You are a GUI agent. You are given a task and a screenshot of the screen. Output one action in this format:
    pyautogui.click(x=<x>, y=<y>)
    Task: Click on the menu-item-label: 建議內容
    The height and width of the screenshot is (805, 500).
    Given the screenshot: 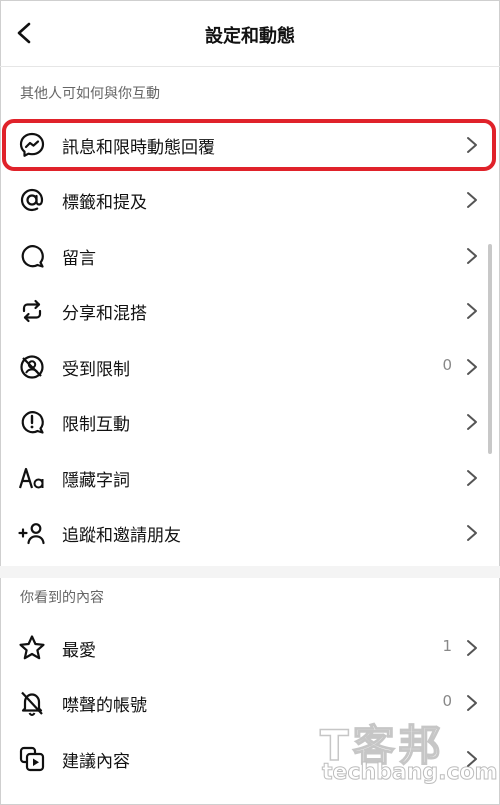 What is the action you would take?
    pyautogui.click(x=96, y=762)
    